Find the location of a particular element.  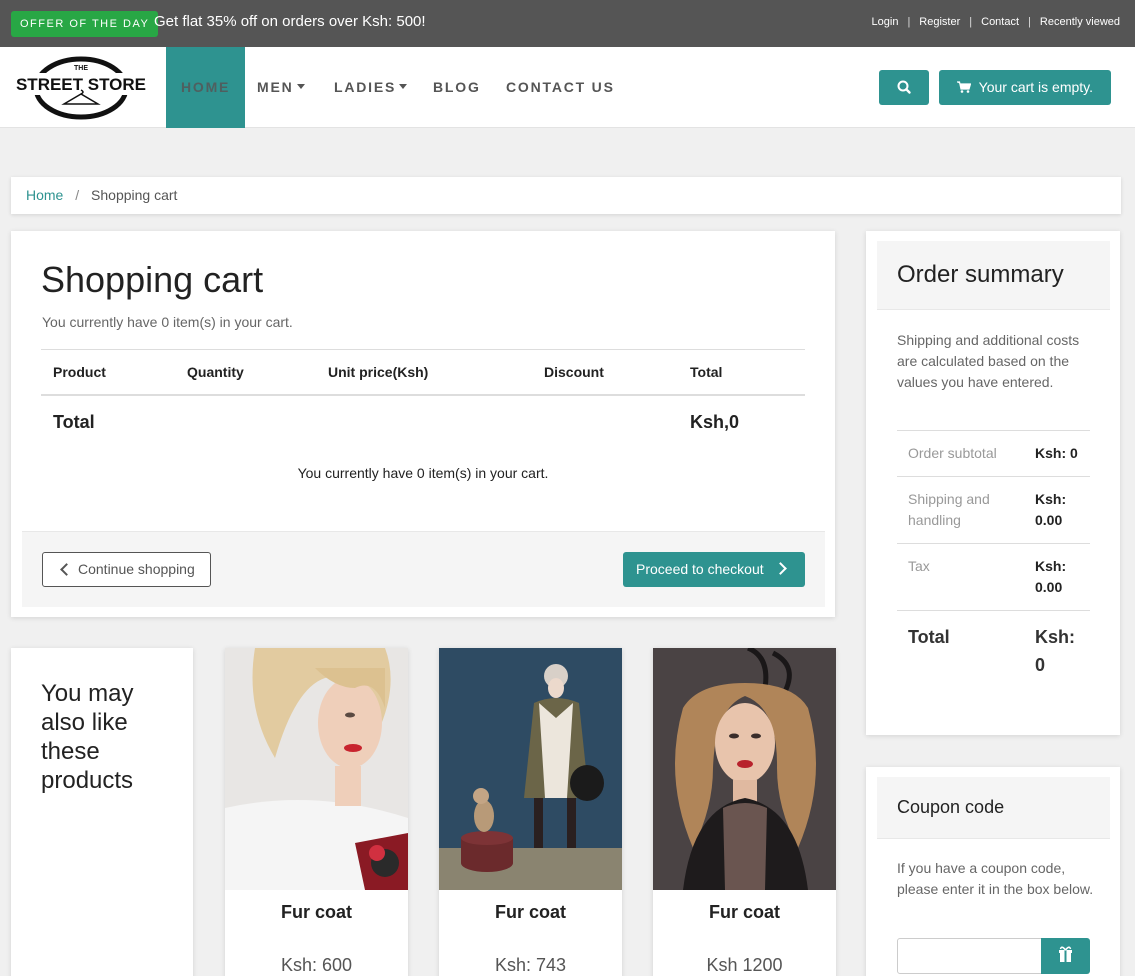

chevron-right-icon is located at coordinates (780, 568).